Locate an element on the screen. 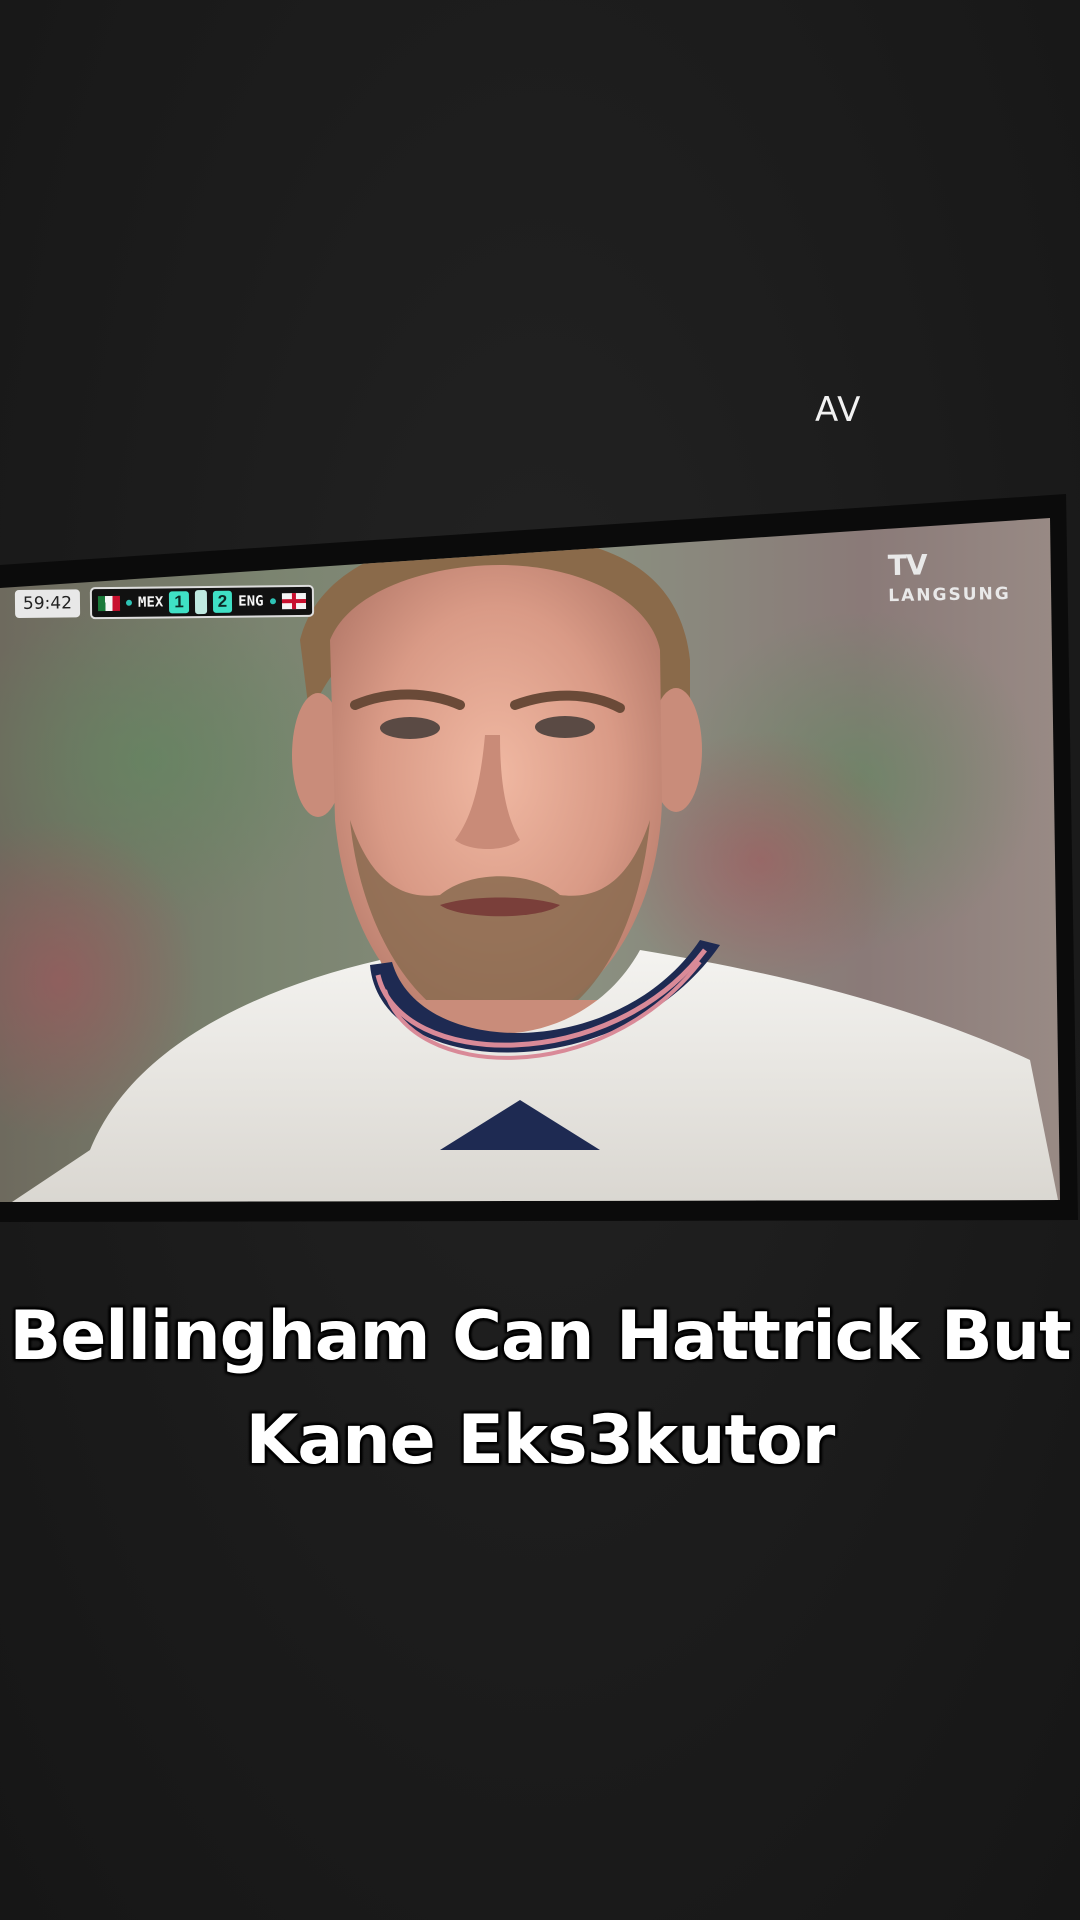 The height and width of the screenshot is (1920, 1080). caption-line-2: Kane Eks3kutor is located at coordinates (540, 1440).